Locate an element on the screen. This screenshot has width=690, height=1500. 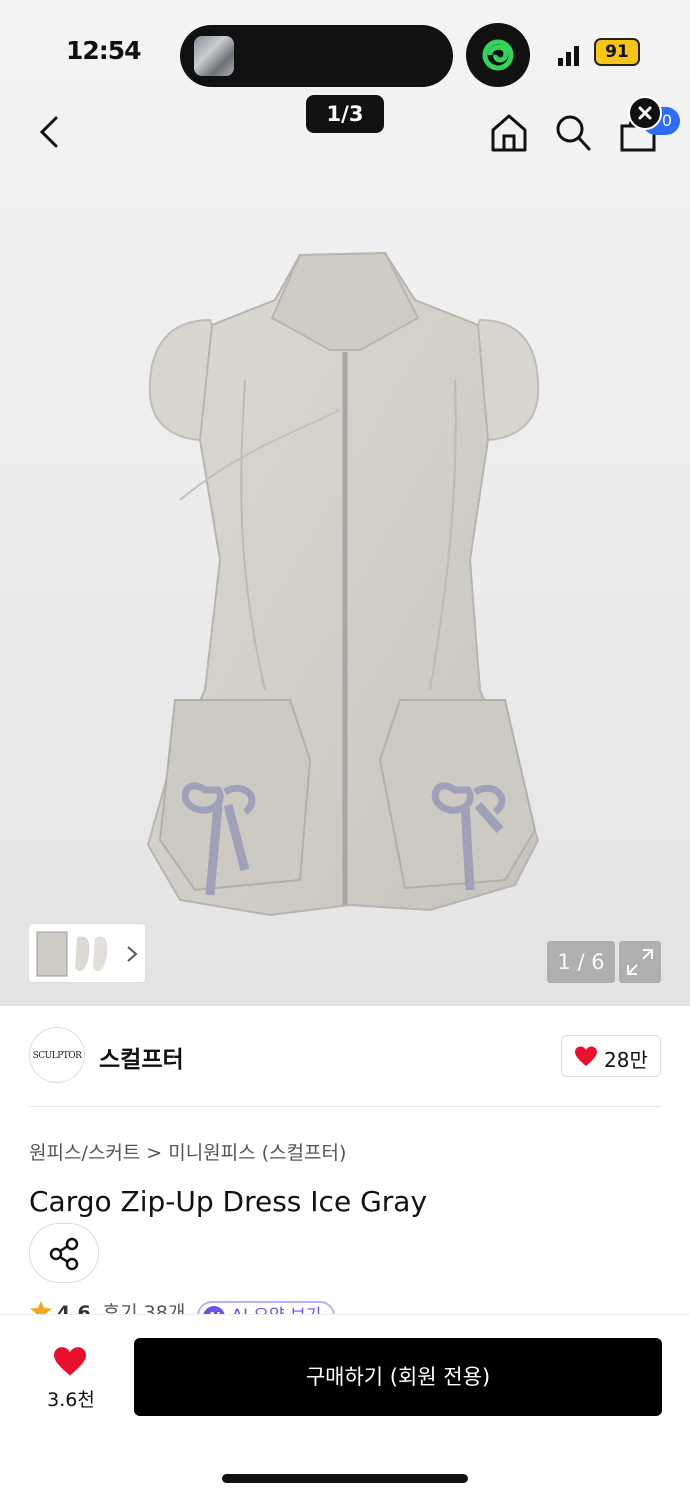
home-indicator is located at coordinates (345, 1478).